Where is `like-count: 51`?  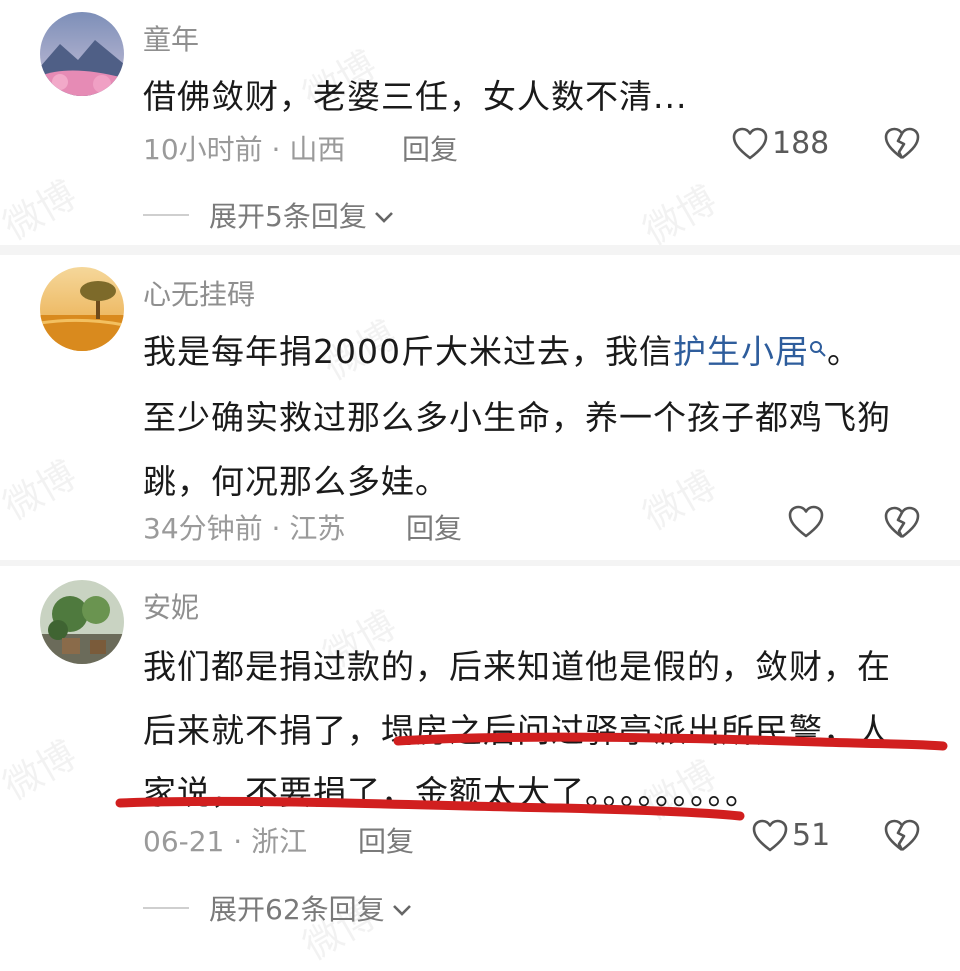 like-count: 51 is located at coordinates (811, 835).